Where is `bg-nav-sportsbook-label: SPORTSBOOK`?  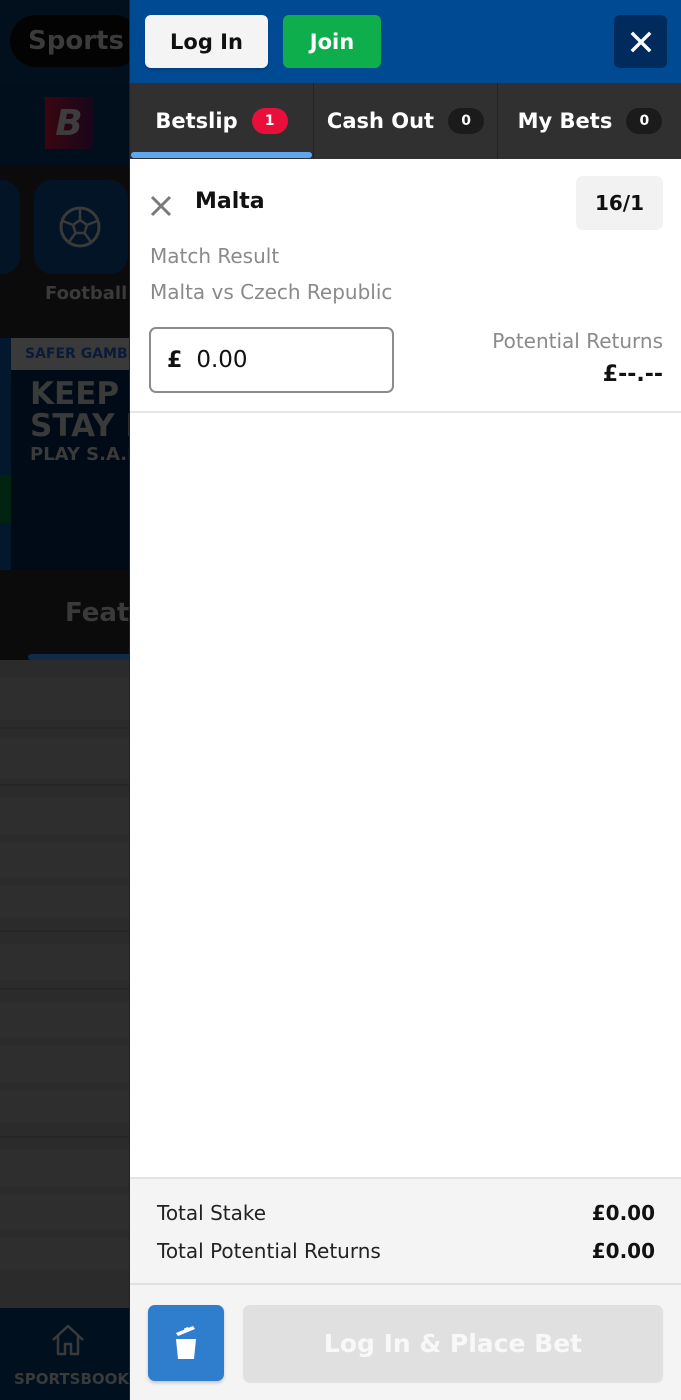
bg-nav-sportsbook-label: SPORTSBOOK is located at coordinates (72, 1379).